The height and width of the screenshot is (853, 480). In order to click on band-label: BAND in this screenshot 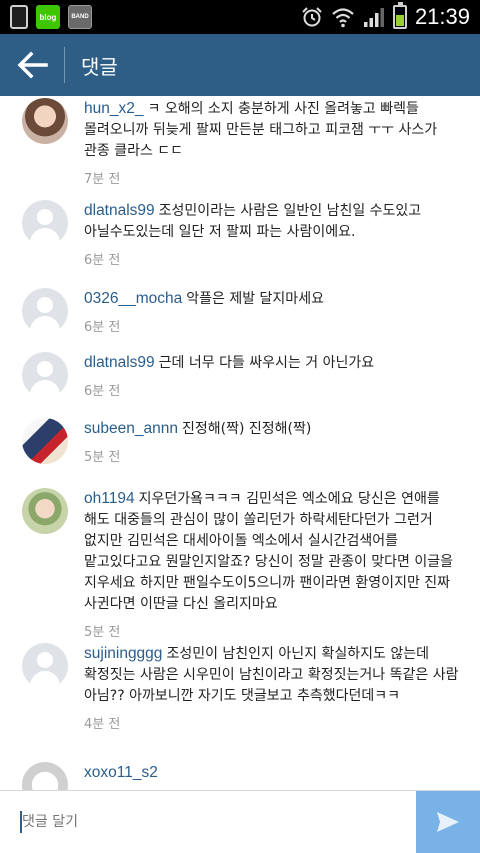, I will do `click(80, 17)`.